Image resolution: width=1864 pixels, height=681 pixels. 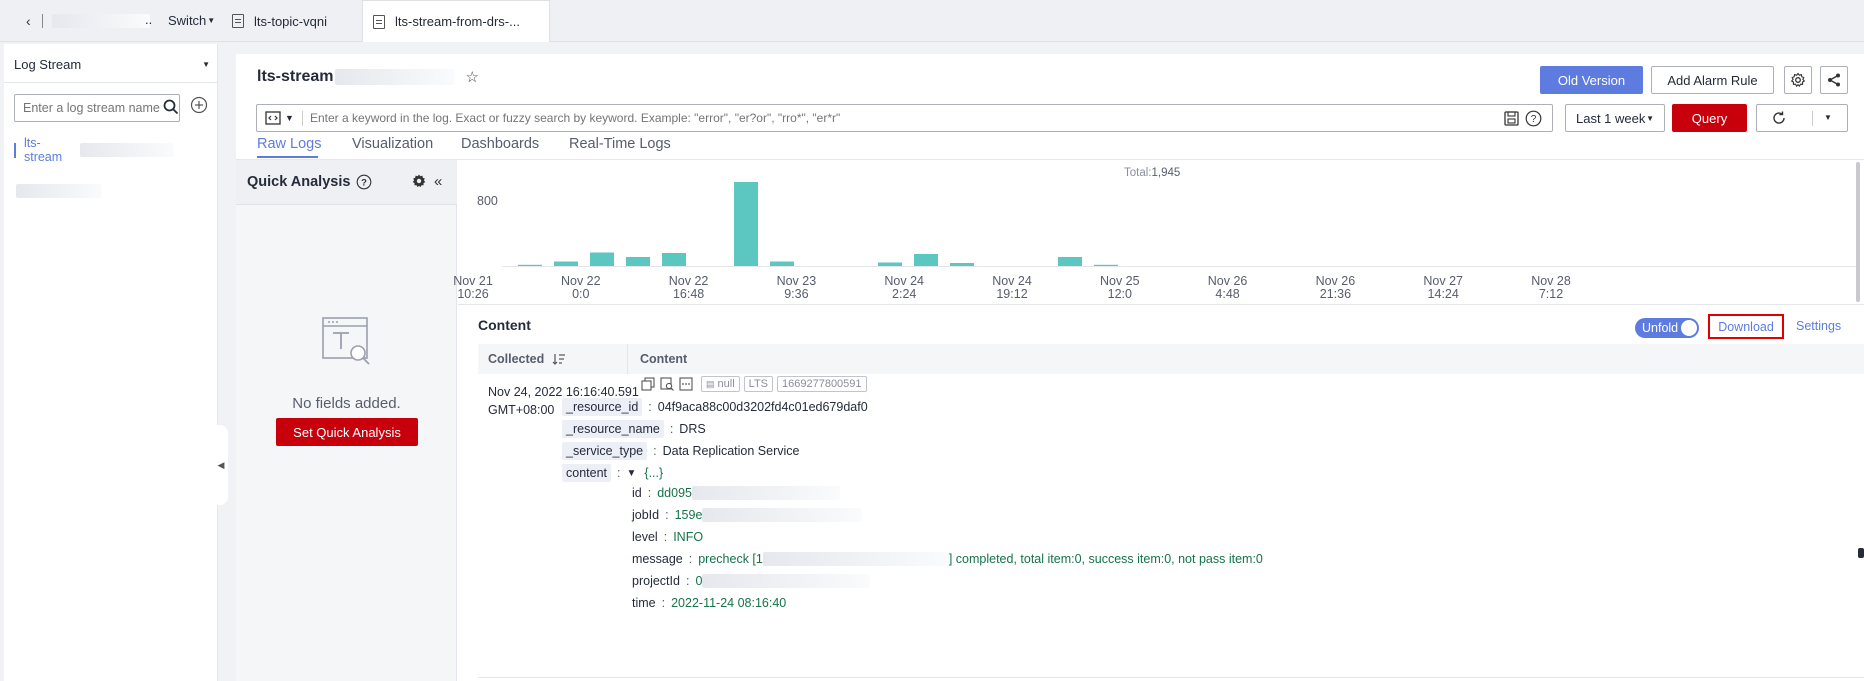 What do you see at coordinates (620, 144) in the screenshot?
I see `tab-real-time-logs: Real-Time Logs` at bounding box center [620, 144].